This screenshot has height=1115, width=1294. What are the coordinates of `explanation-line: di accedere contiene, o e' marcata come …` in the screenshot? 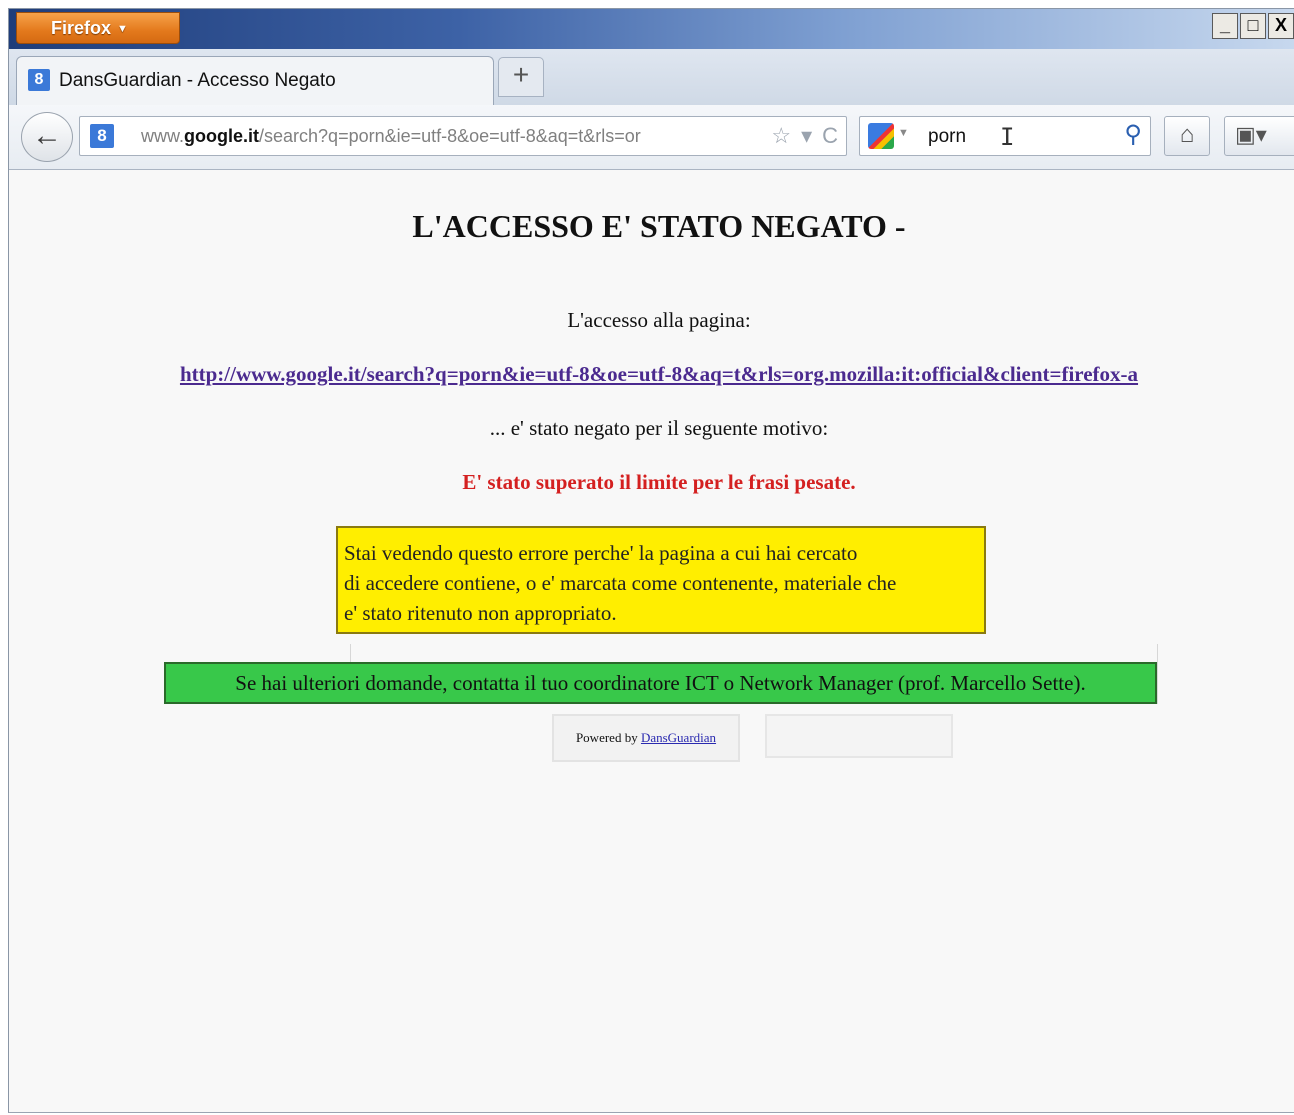 It's located at (620, 583).